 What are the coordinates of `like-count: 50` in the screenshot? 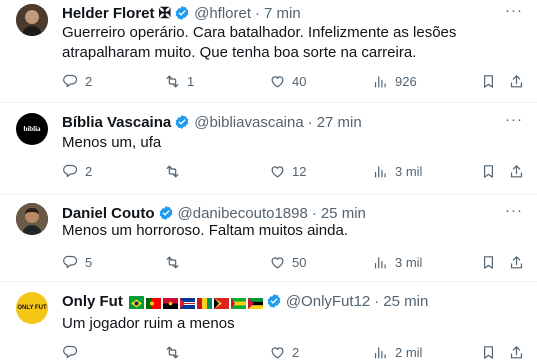 It's located at (299, 262).